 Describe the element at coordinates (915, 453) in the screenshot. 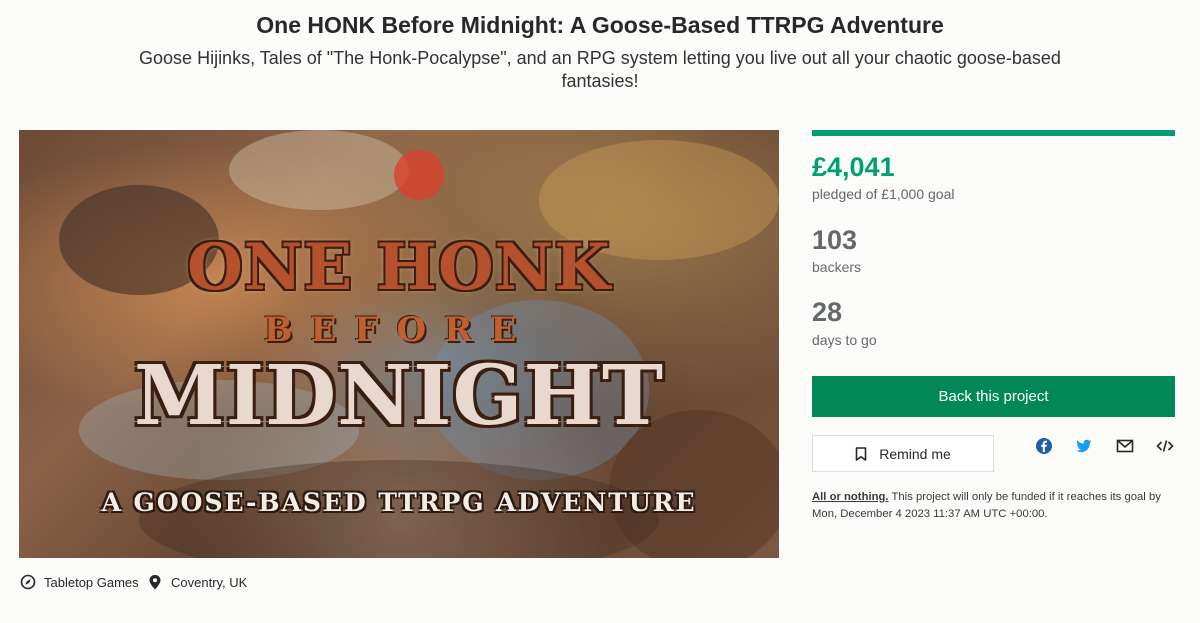

I see `remind-me-label: Remind me` at that location.